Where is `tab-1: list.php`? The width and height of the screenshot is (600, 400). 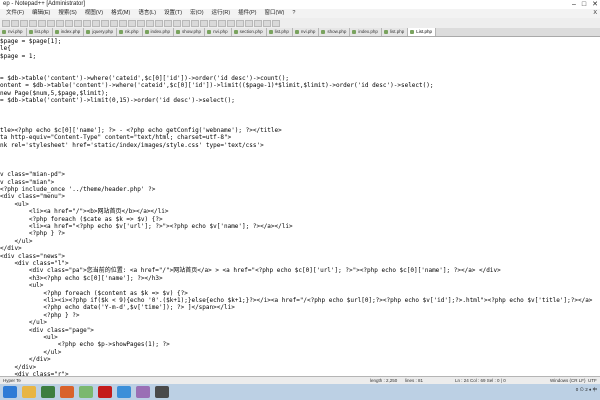 tab-1: list.php is located at coordinates (39, 32).